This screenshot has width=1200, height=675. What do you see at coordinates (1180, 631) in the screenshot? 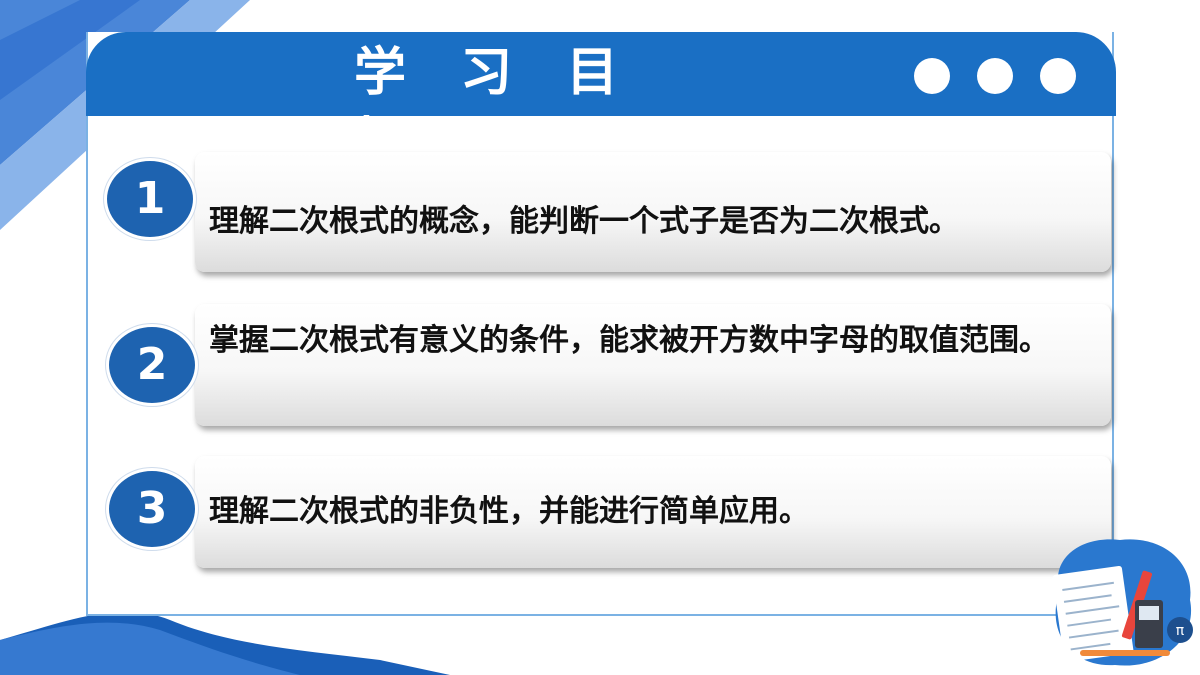
I see `pi-symbol: π` at bounding box center [1180, 631].